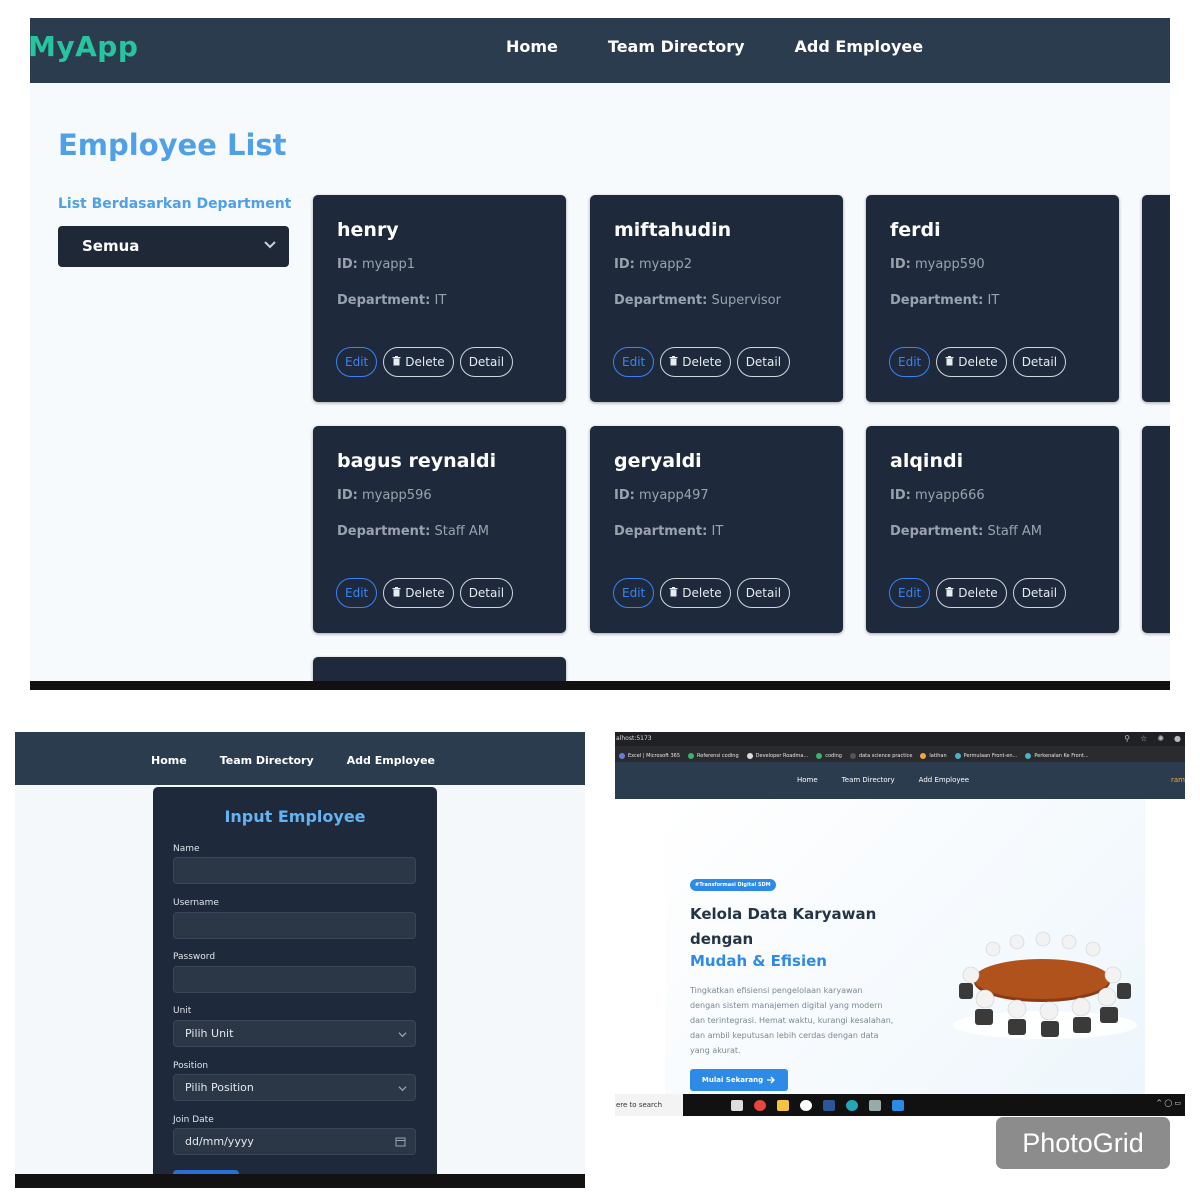 The image size is (1200, 1200). I want to click on employee-id: ID: myapp497, so click(661, 495).